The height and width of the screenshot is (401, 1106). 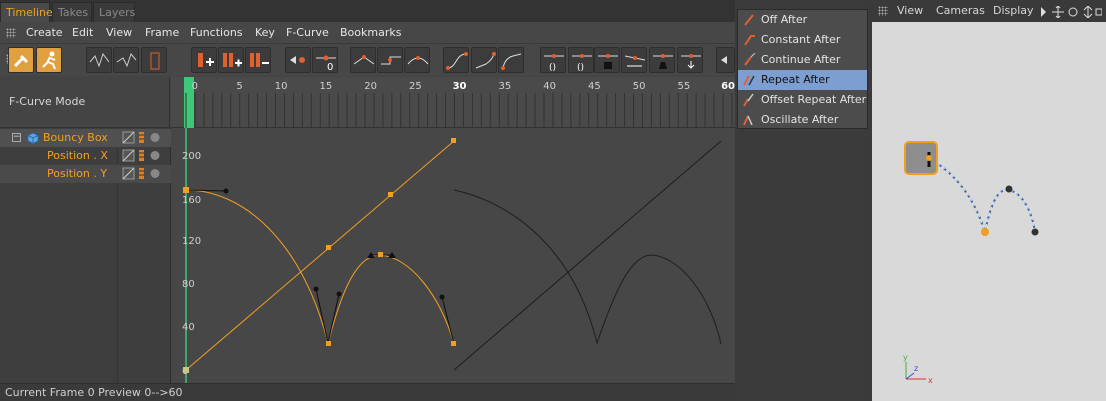 What do you see at coordinates (802, 40) in the screenshot?
I see `menu-item-constant-after: Constant After` at bounding box center [802, 40].